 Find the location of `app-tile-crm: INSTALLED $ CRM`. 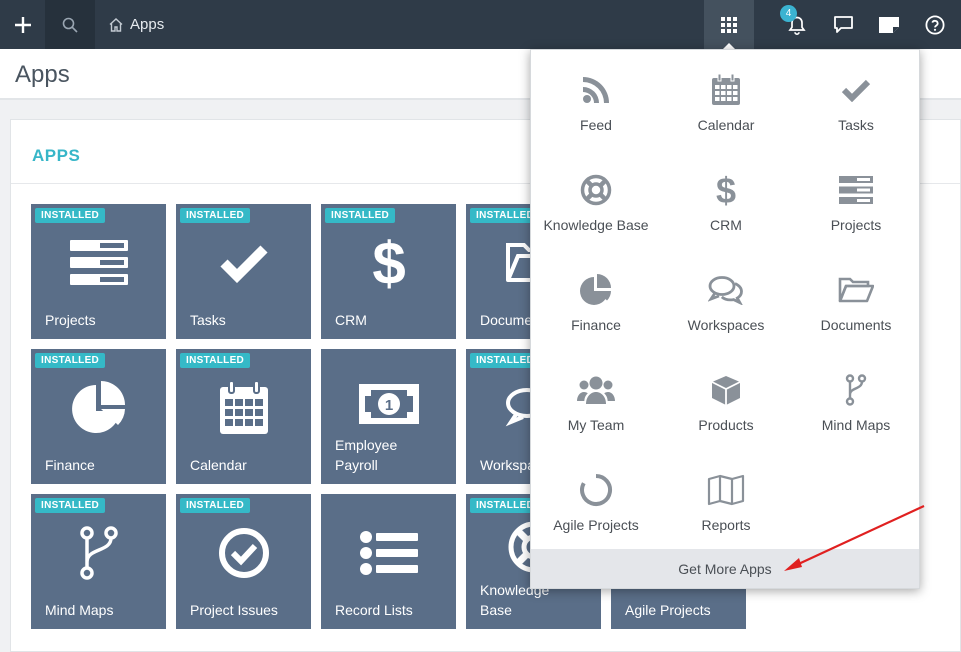

app-tile-crm: INSTALLED $ CRM is located at coordinates (388, 271).